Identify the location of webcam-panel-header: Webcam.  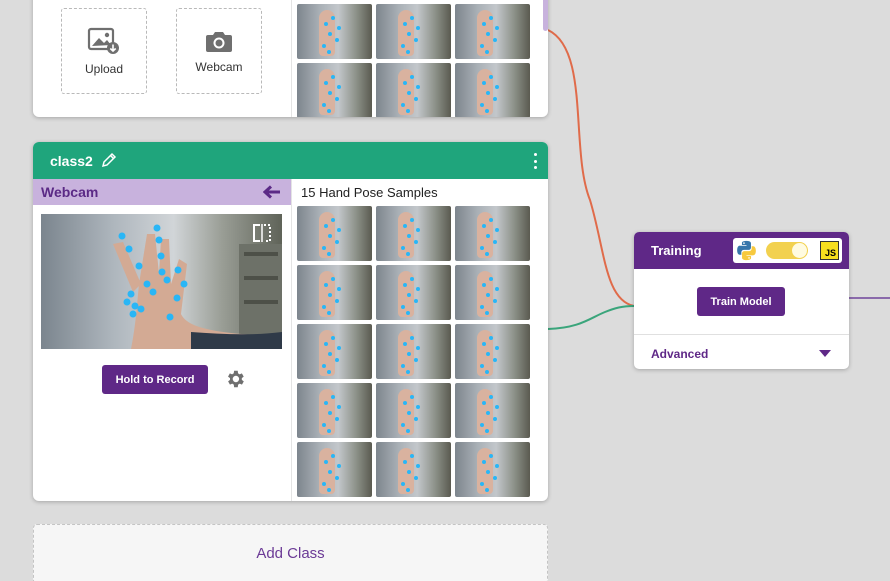
(162, 192).